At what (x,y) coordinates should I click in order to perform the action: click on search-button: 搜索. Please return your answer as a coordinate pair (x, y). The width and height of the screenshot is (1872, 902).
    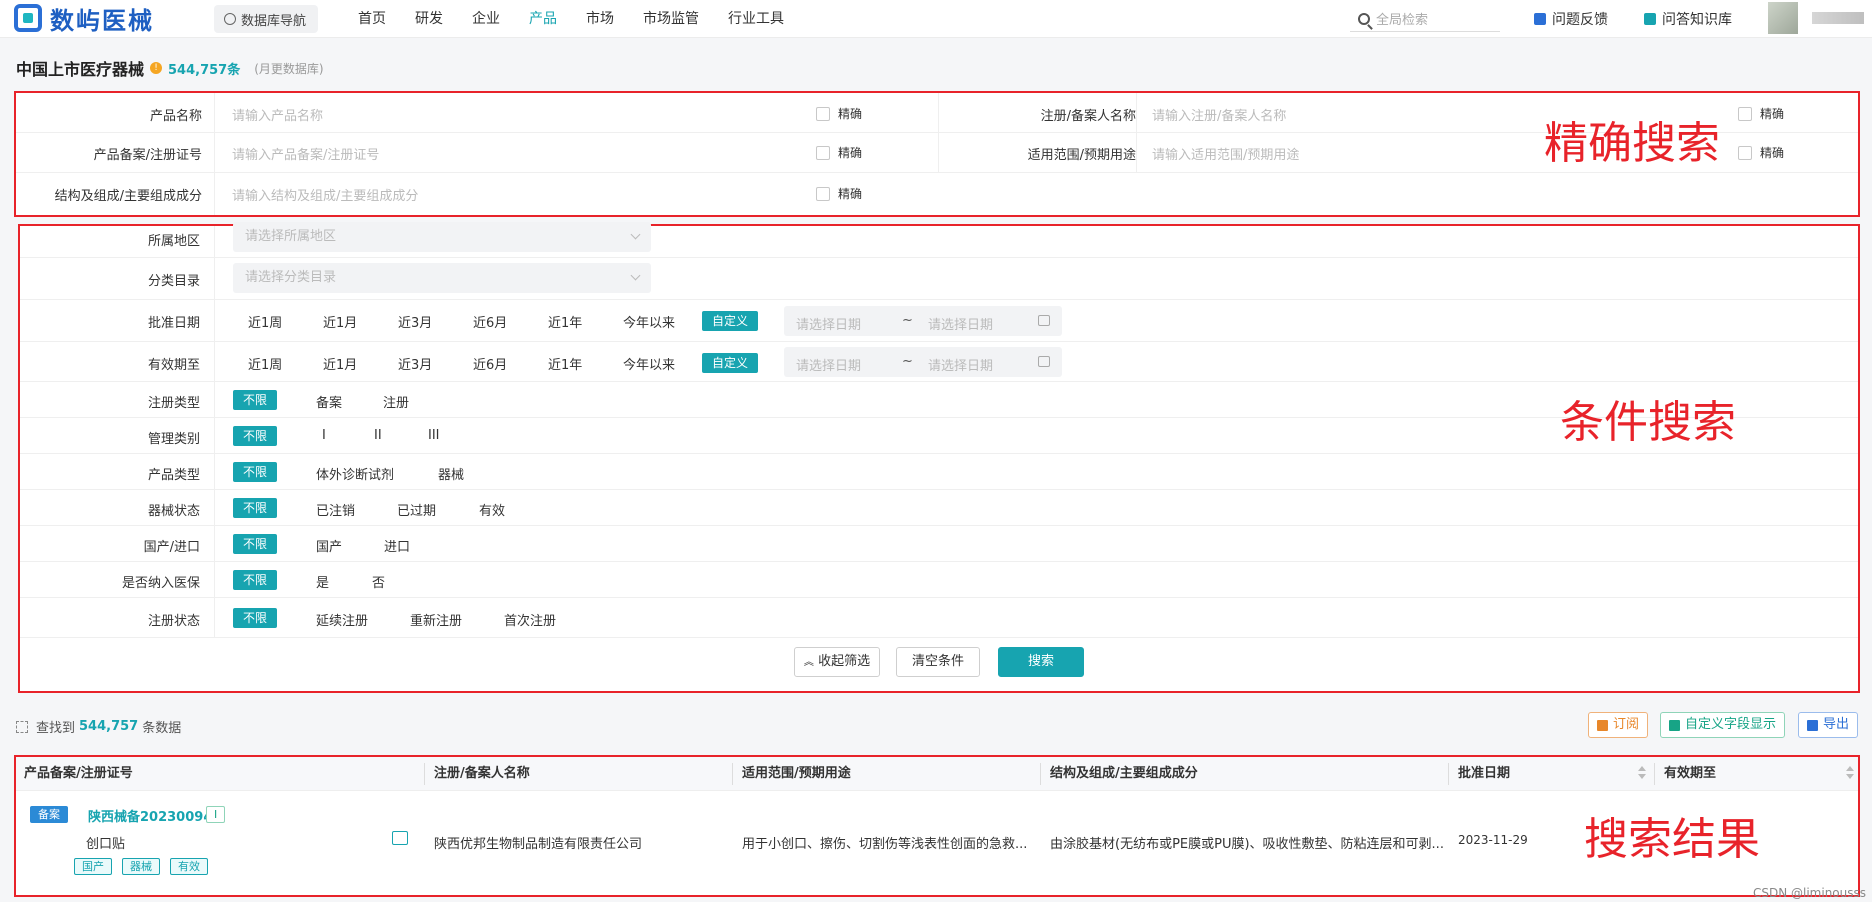
    Looking at the image, I should click on (1041, 662).